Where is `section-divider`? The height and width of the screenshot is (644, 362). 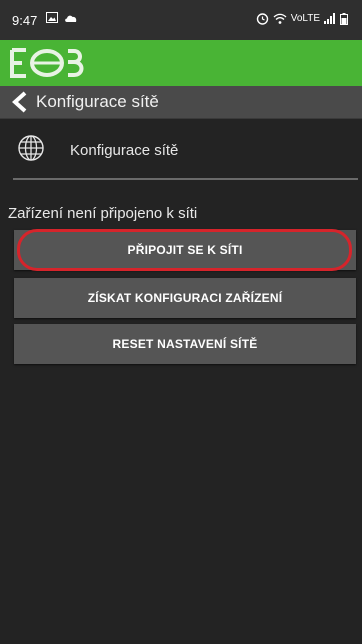
section-divider is located at coordinates (185, 179).